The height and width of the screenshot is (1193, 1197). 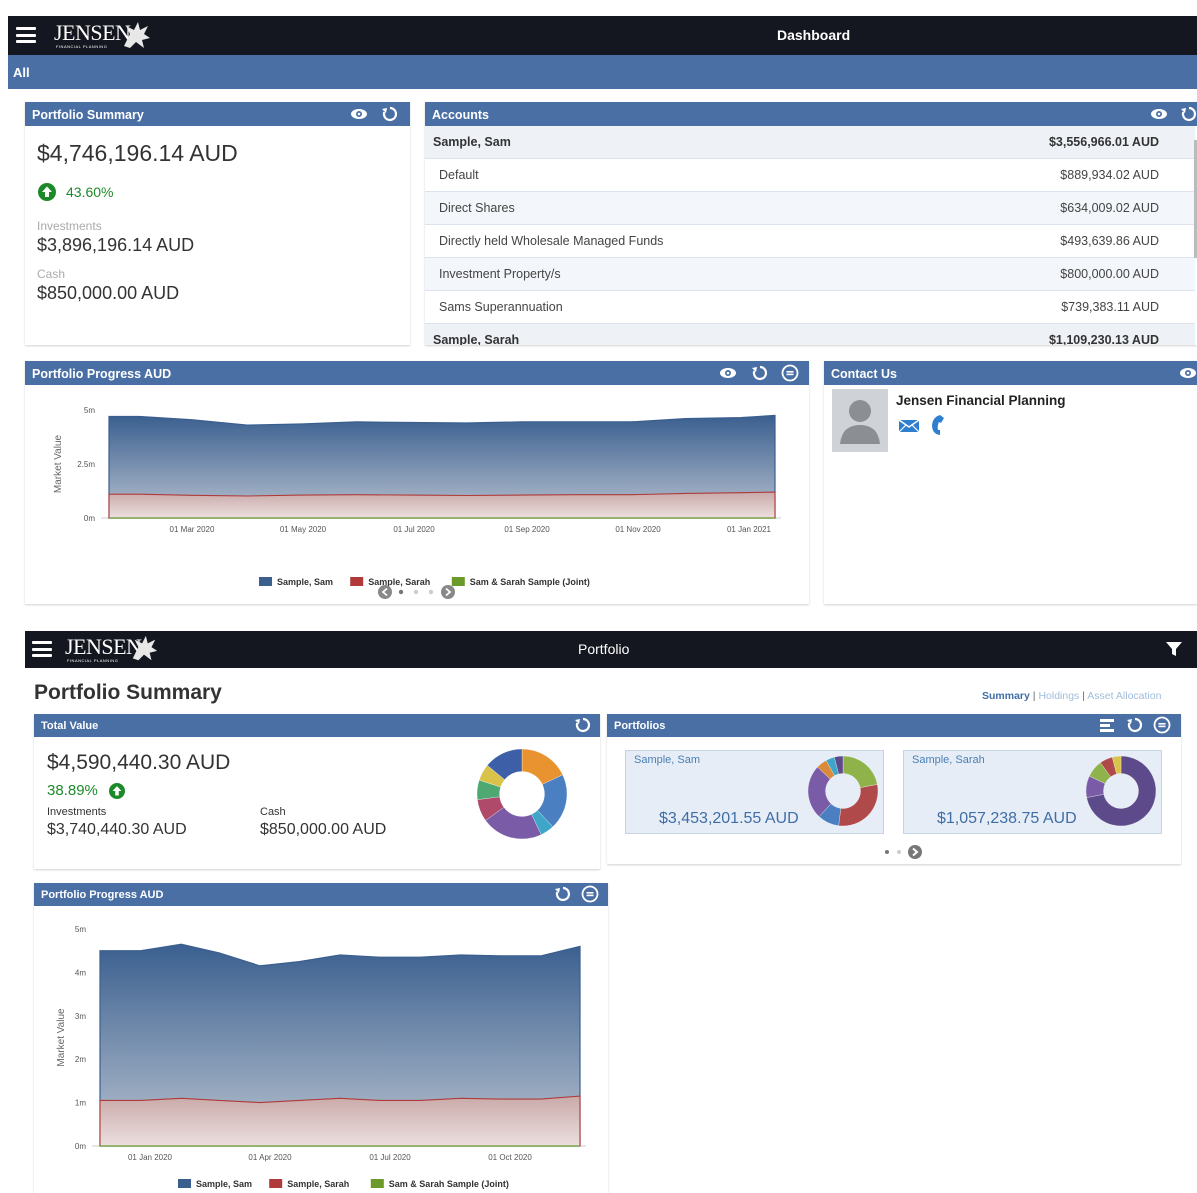 I want to click on pagination, so click(x=416, y=592).